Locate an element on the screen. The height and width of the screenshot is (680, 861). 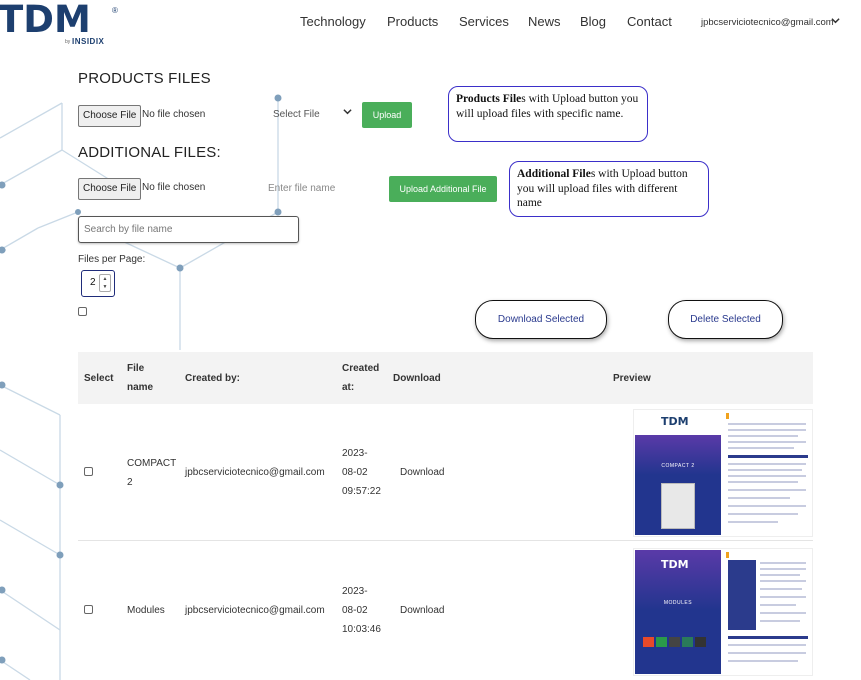
logo-insidix: INSIDIX is located at coordinates (88, 41).